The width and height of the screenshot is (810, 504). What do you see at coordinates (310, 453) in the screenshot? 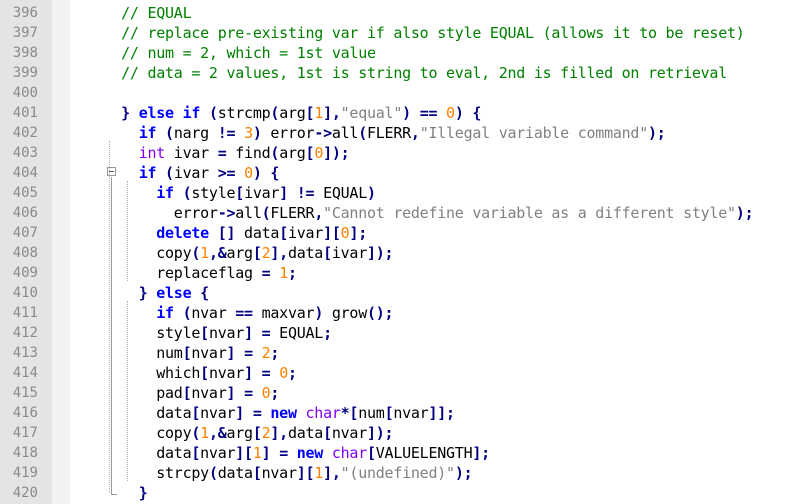
I see `code-token: new` at bounding box center [310, 453].